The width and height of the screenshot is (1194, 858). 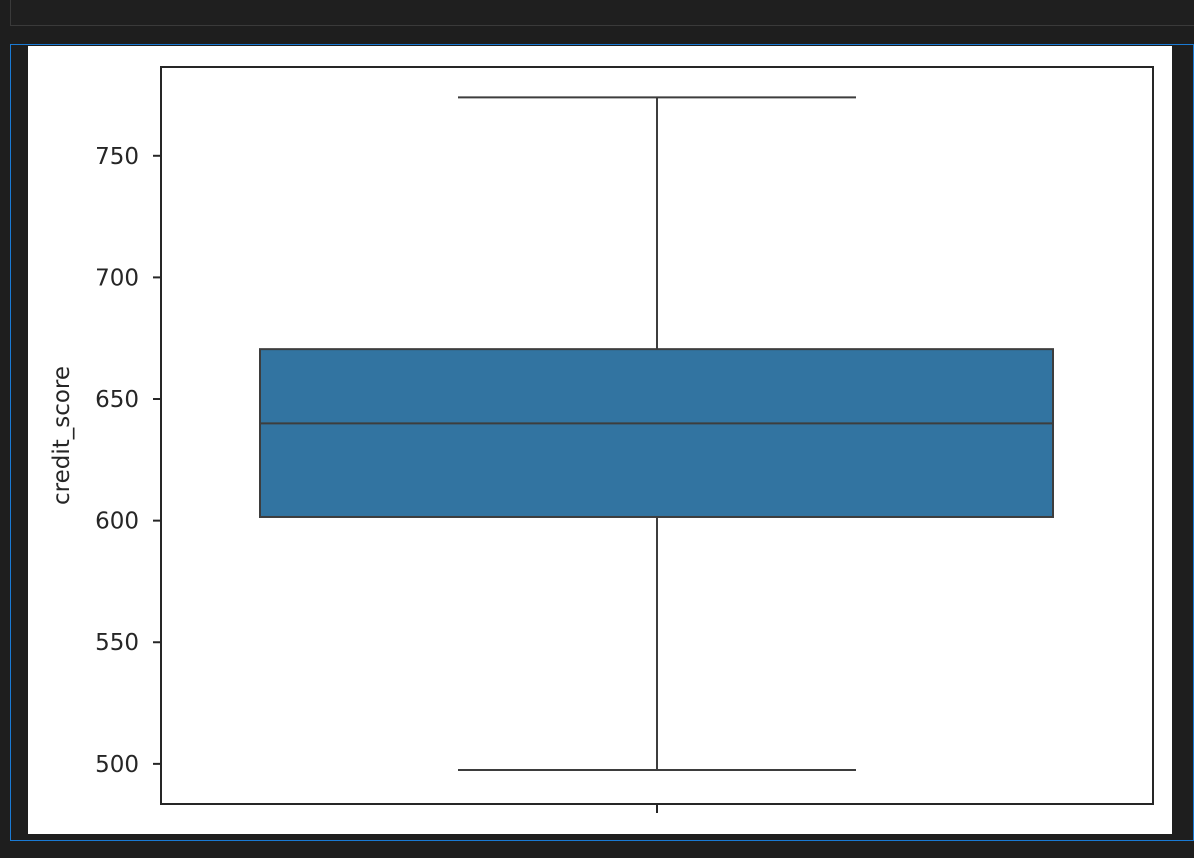 I want to click on previous-cell, so click(x=602, y=13).